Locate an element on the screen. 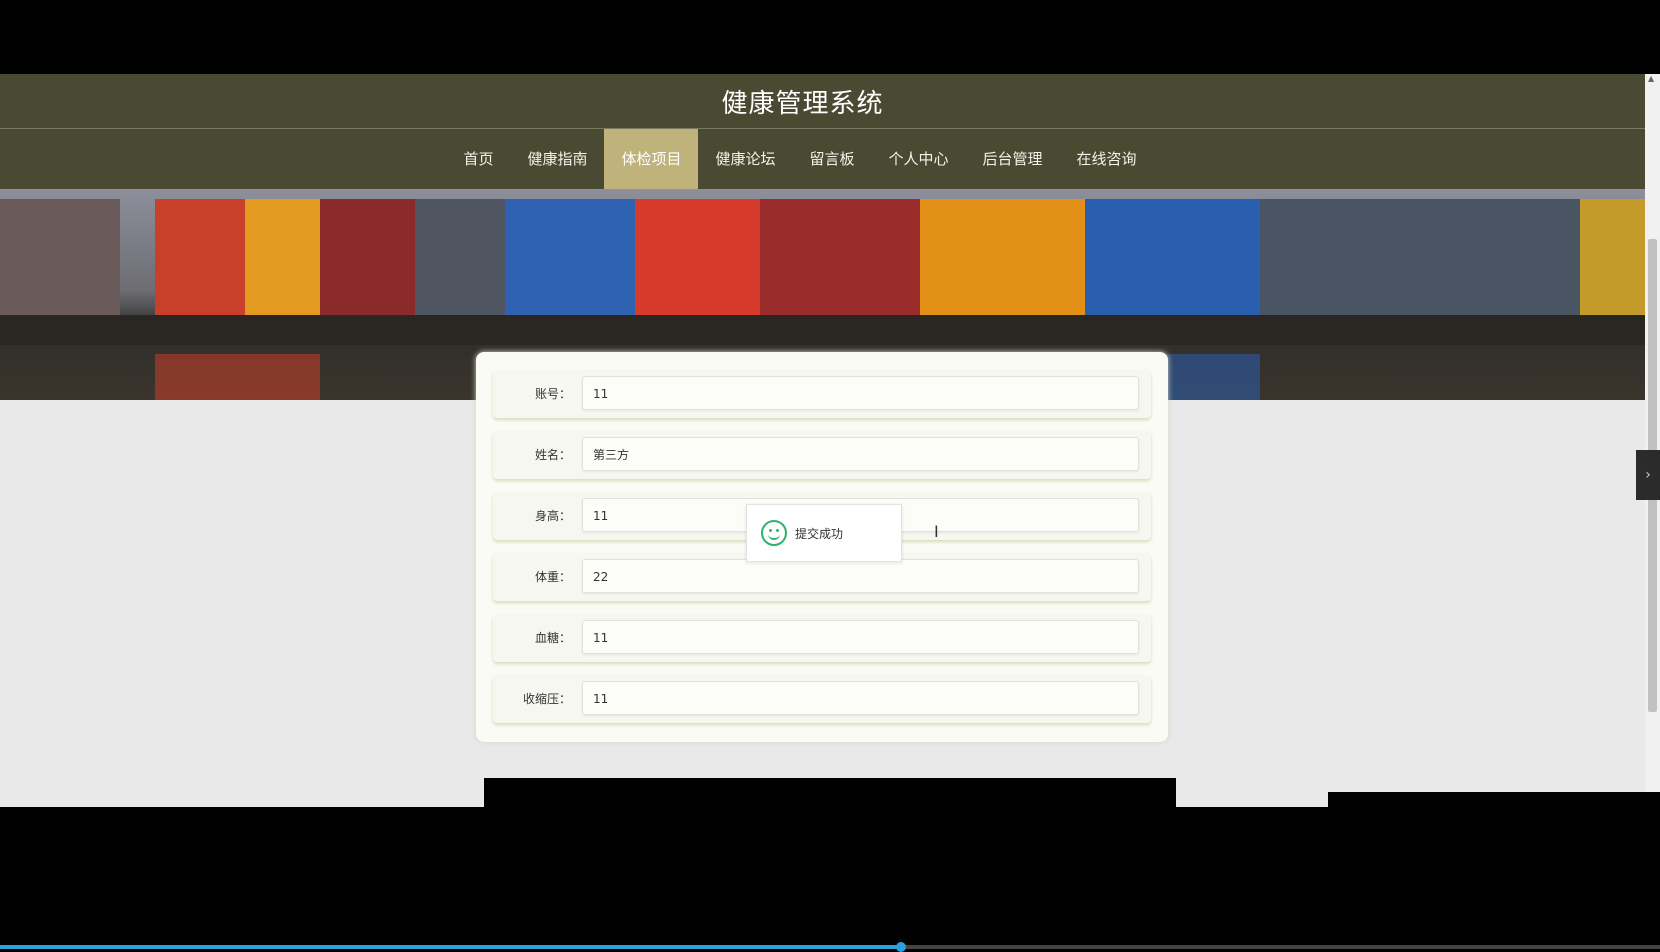 This screenshot has width=1660, height=952. weight-input: 22 is located at coordinates (860, 576).